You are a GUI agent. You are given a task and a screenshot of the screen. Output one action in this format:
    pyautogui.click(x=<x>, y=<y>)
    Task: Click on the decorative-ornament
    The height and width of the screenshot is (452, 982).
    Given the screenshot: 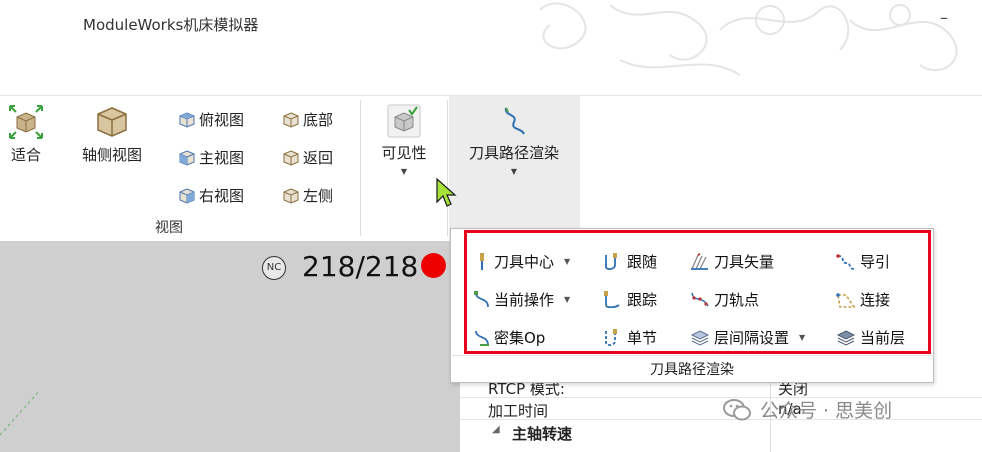 What is the action you would take?
    pyautogui.click(x=748, y=39)
    